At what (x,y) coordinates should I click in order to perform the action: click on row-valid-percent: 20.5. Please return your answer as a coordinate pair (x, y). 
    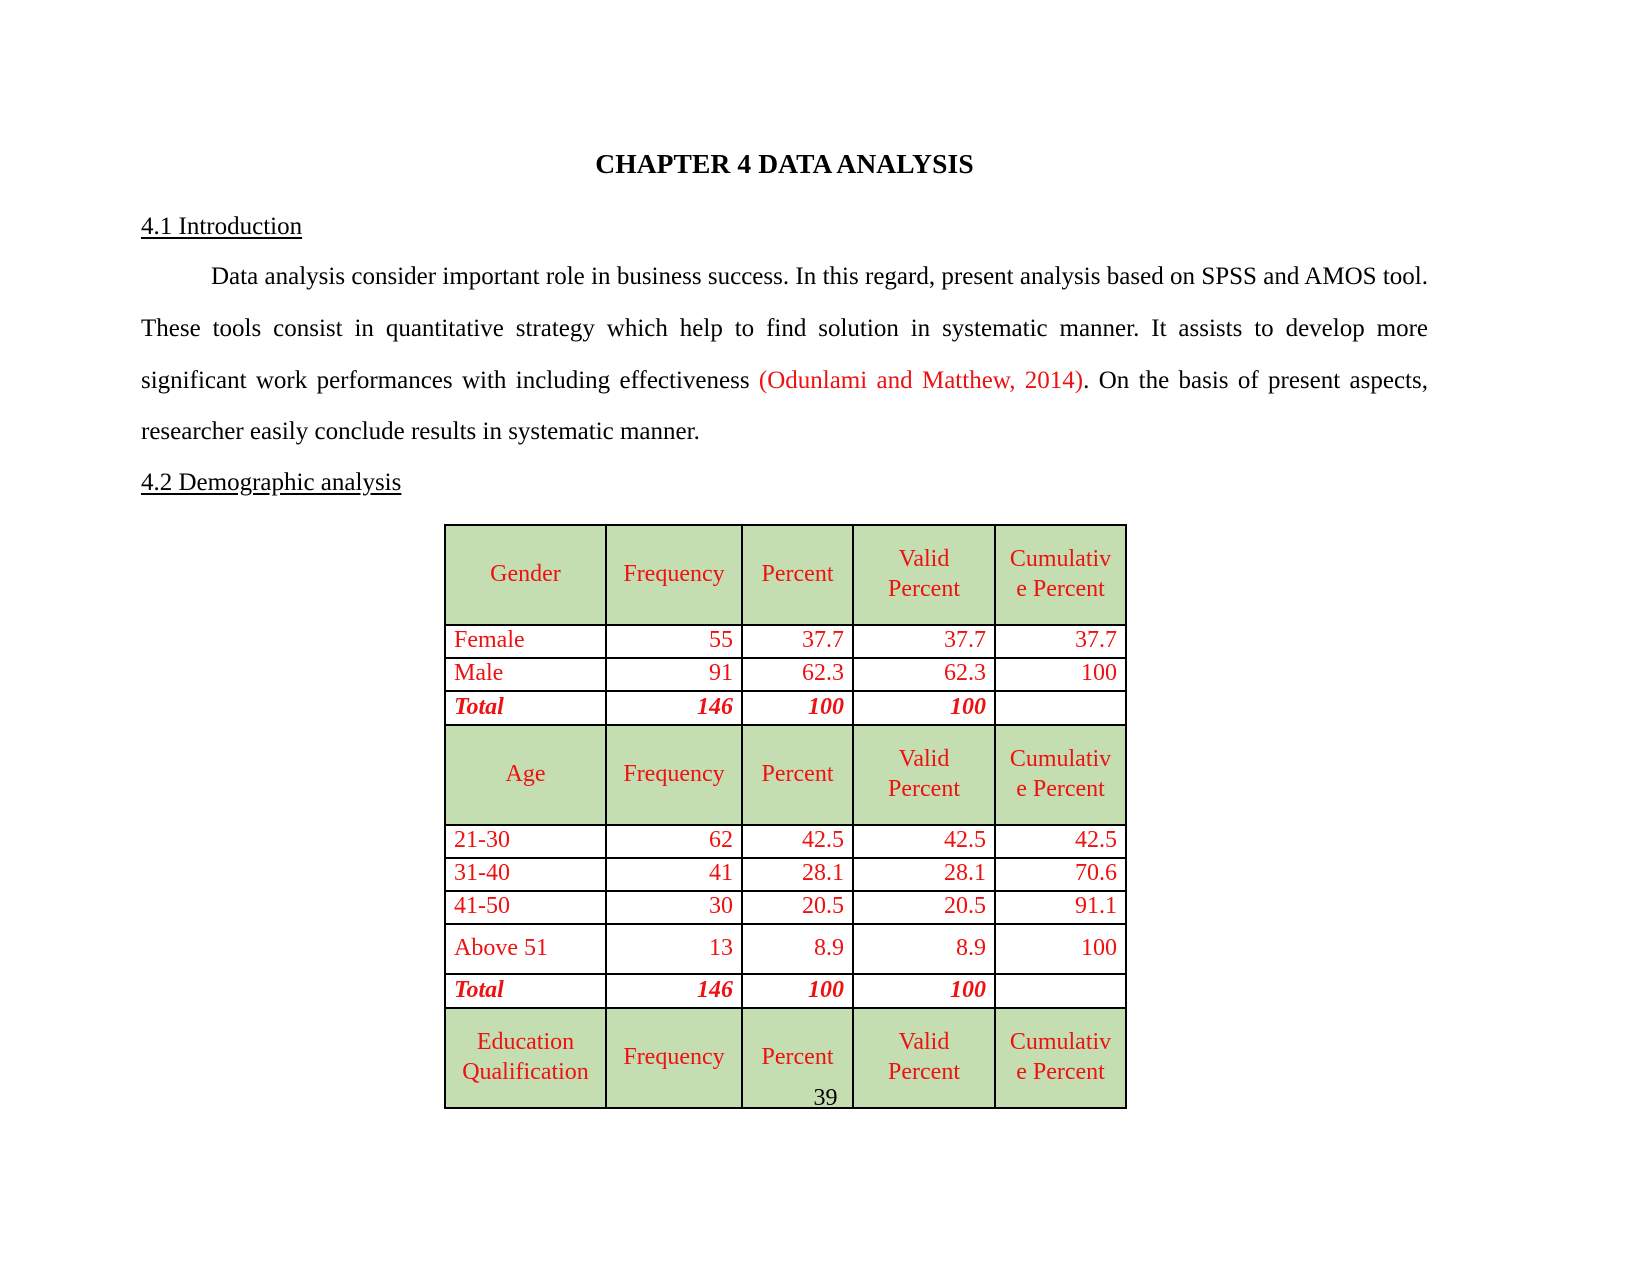
    Looking at the image, I should click on (924, 907).